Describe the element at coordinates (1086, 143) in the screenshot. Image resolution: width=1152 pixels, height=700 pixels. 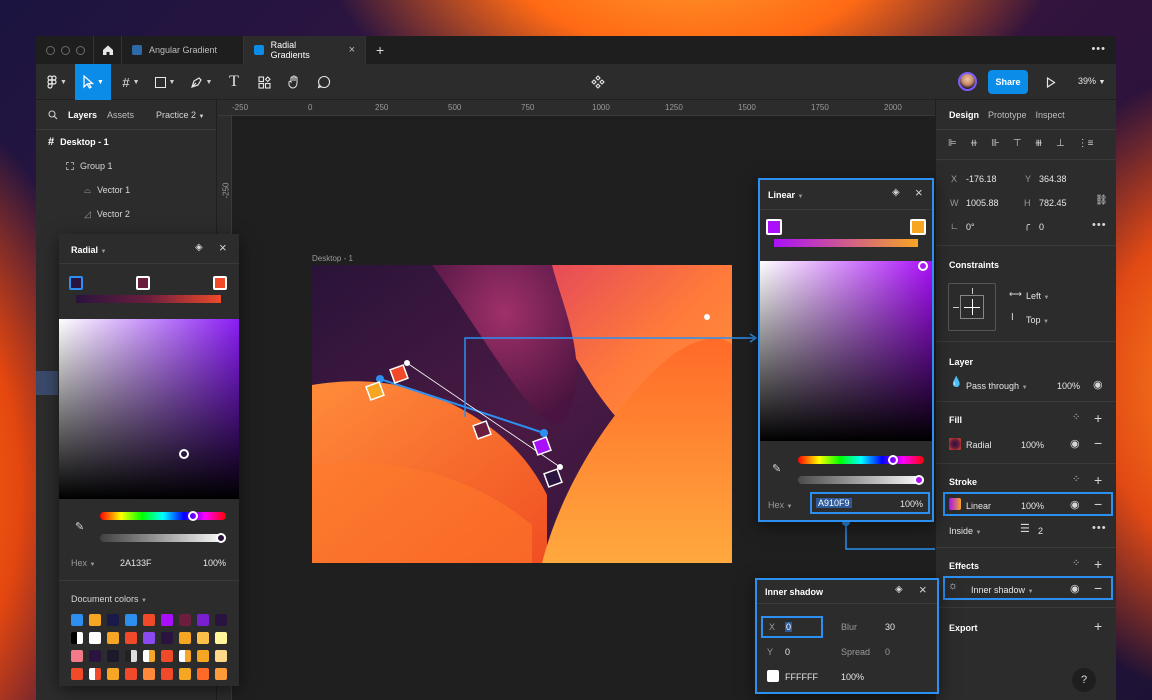
I see `distribute-icon: ⋮≡` at that location.